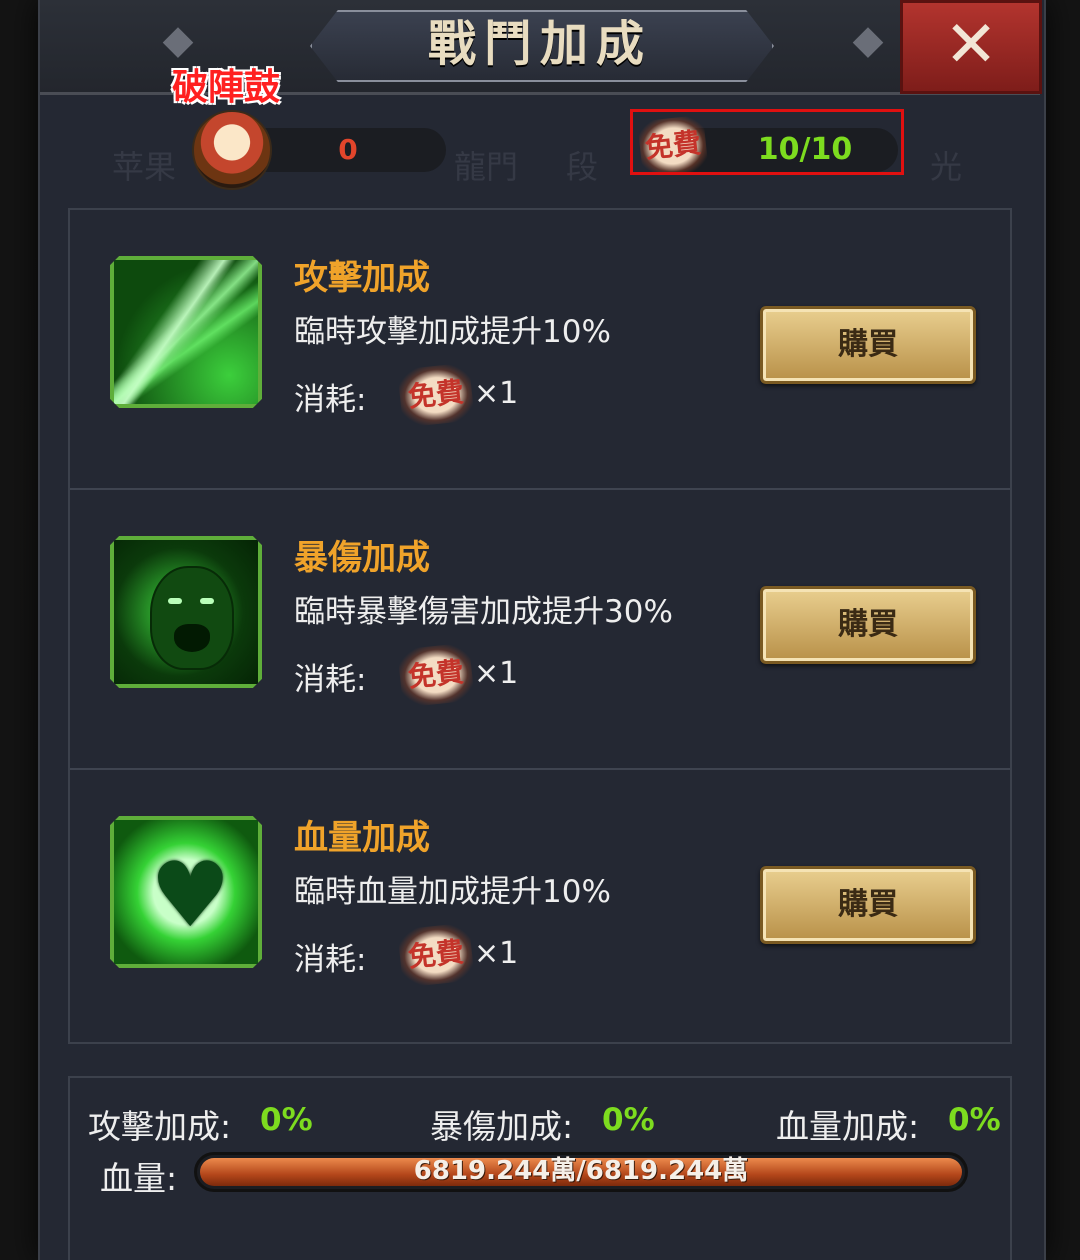 The width and height of the screenshot is (1080, 1260). What do you see at coordinates (974, 1120) in the screenshot?
I see `hp-bonus-value: 0%` at bounding box center [974, 1120].